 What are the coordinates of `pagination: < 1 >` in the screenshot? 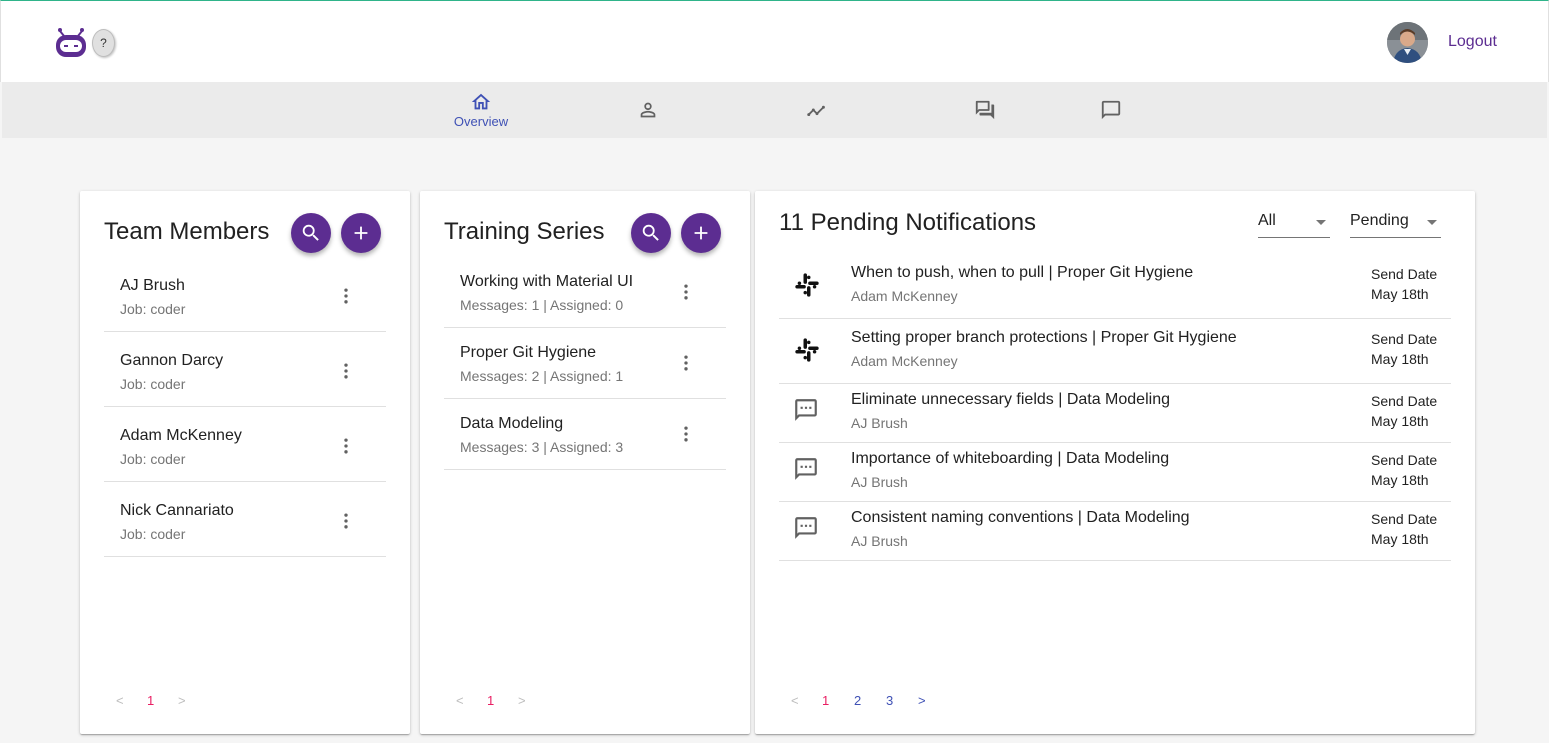 It's located at (156, 701).